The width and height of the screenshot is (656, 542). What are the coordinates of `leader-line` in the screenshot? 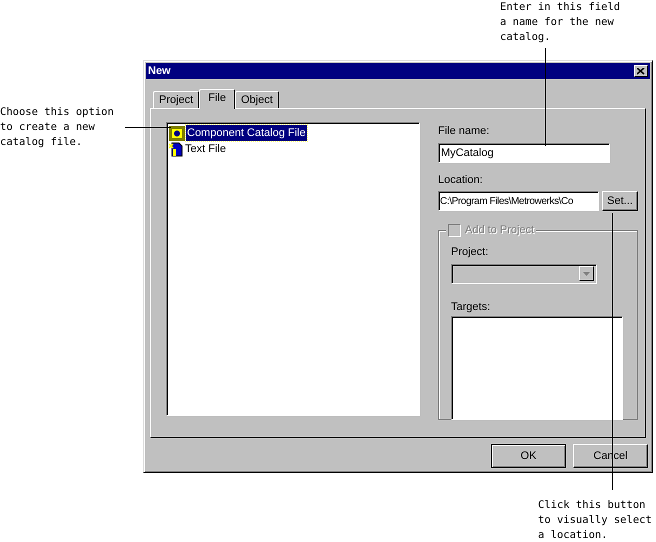 It's located at (148, 127).